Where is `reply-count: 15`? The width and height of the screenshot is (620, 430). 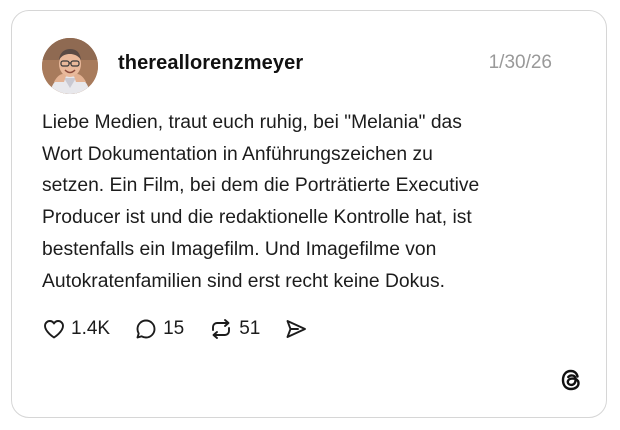
reply-count: 15 is located at coordinates (174, 328).